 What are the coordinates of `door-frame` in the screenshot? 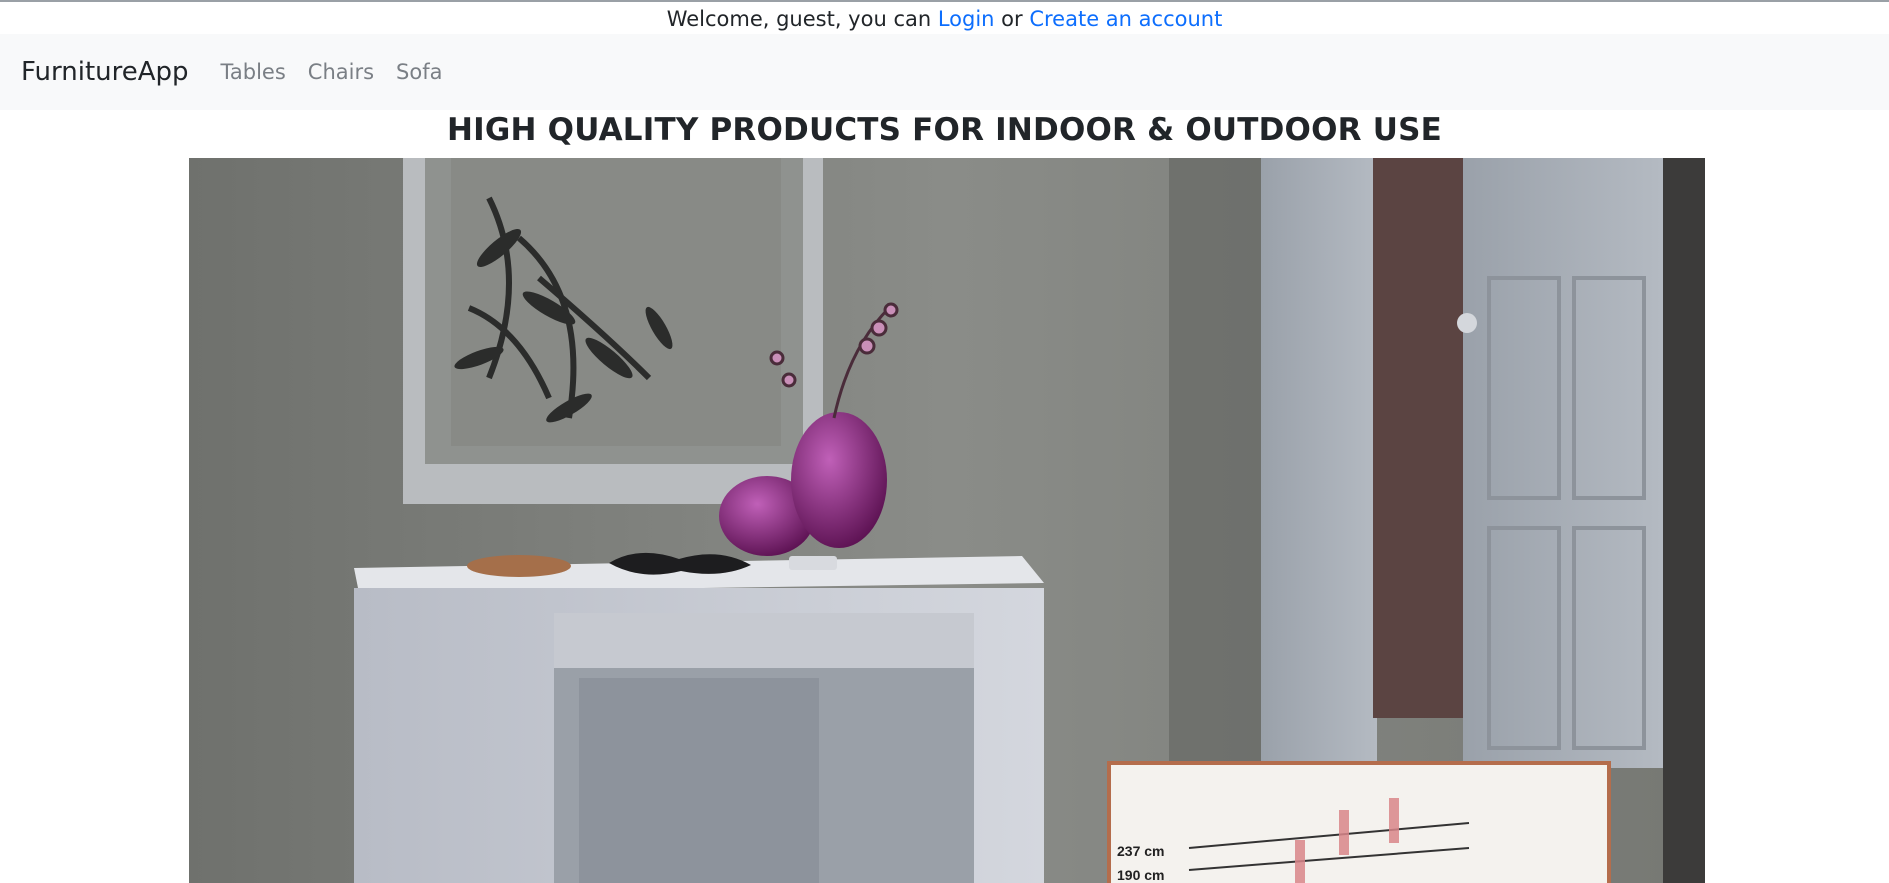 It's located at (1319, 463).